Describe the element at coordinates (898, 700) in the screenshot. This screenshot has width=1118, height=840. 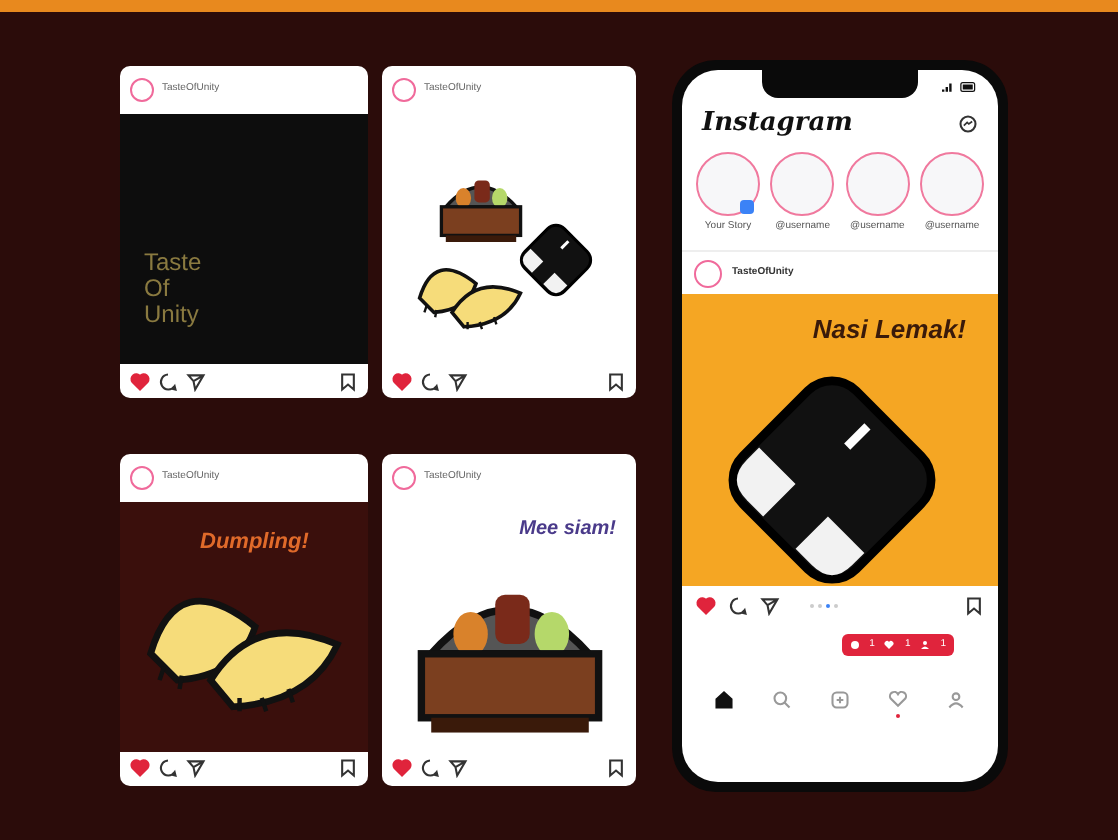
I see `heart-outline-icon` at that location.